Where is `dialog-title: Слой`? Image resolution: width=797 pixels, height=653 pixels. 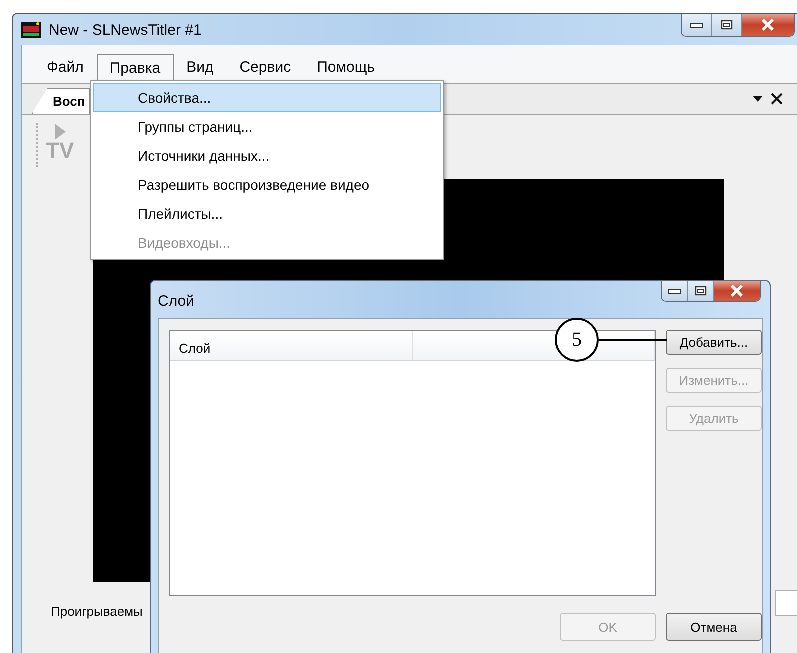
dialog-title: Слой is located at coordinates (176, 301).